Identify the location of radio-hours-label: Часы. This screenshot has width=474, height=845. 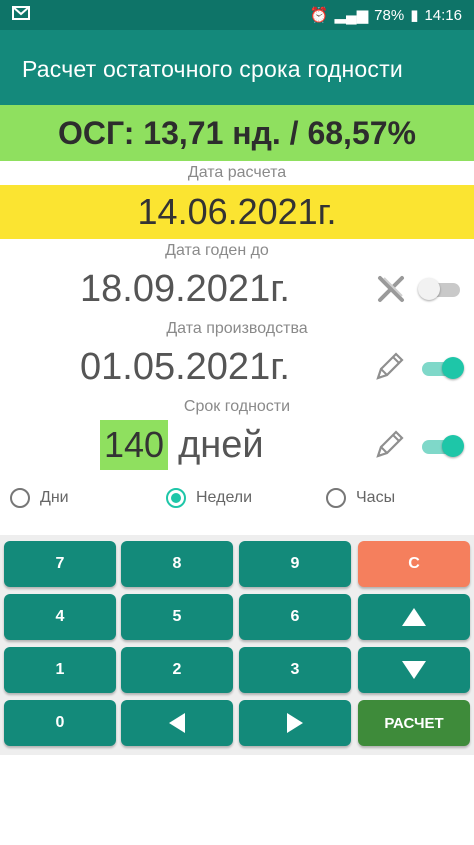
(376, 497).